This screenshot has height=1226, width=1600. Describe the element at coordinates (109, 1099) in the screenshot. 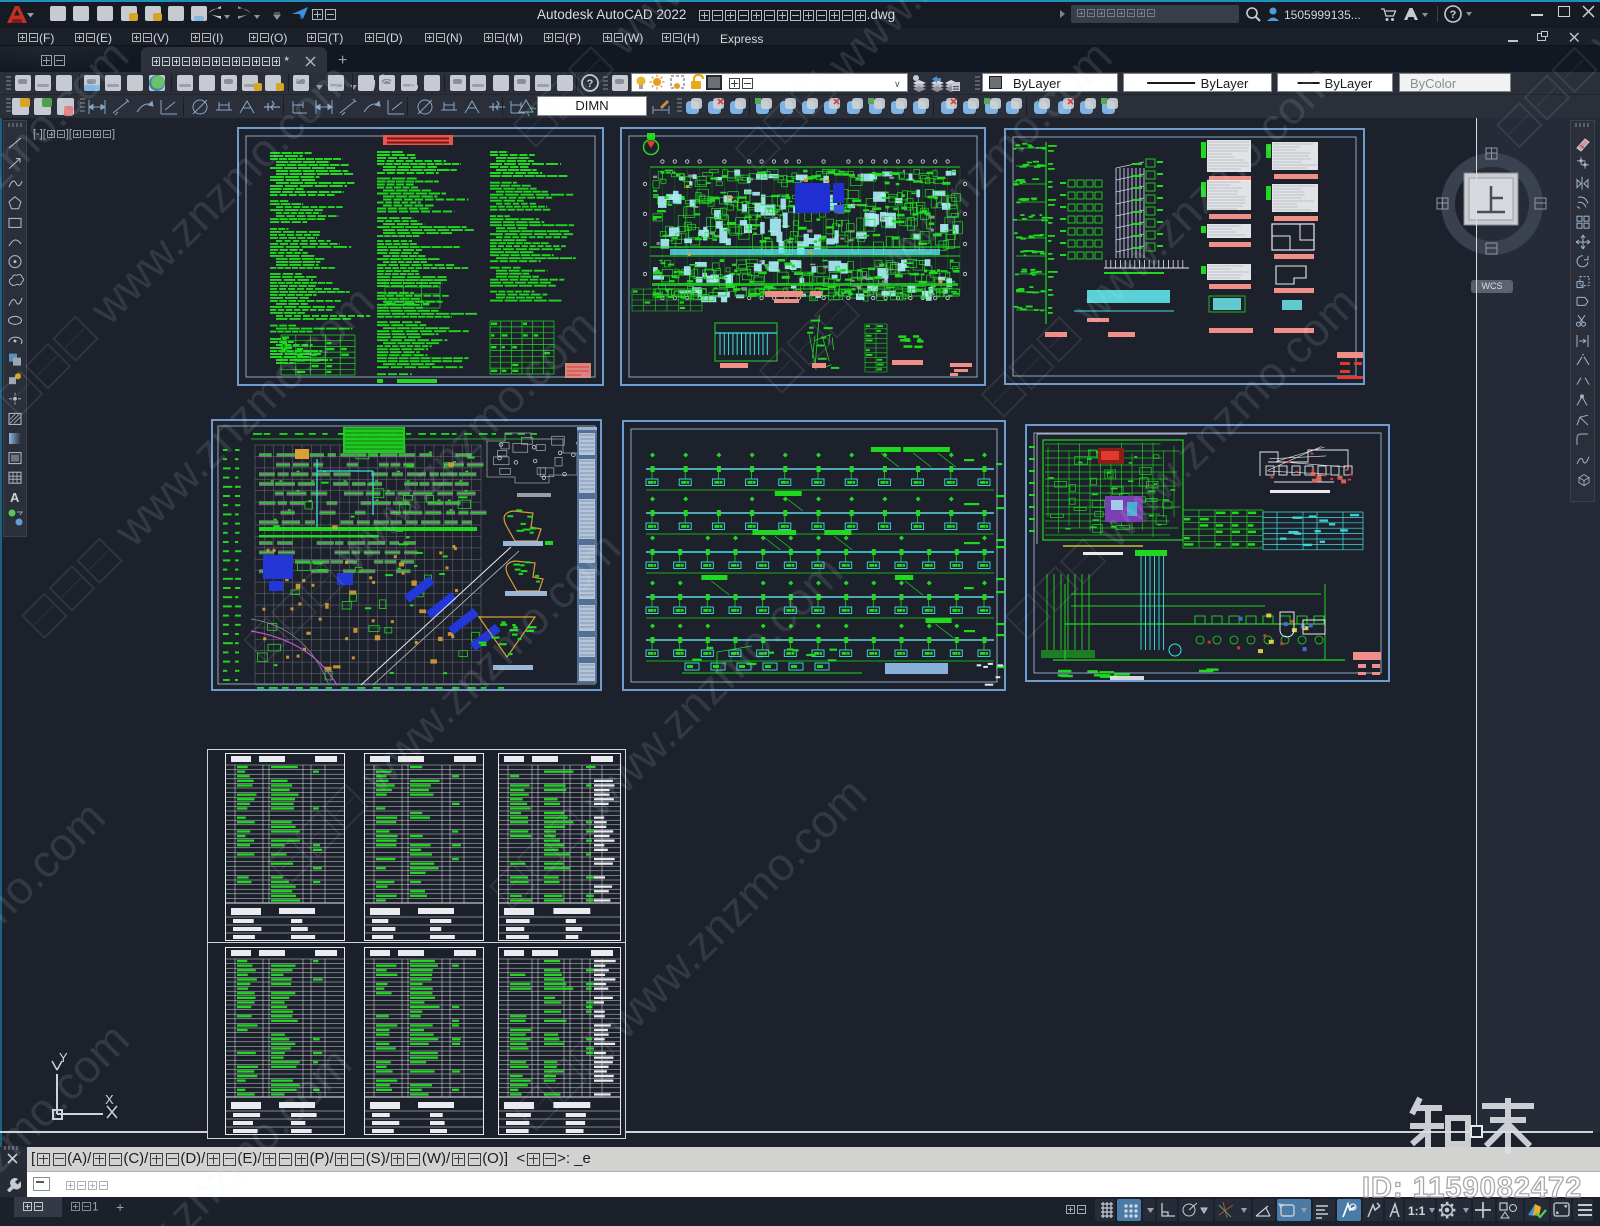

I see `svg-text: X` at that location.